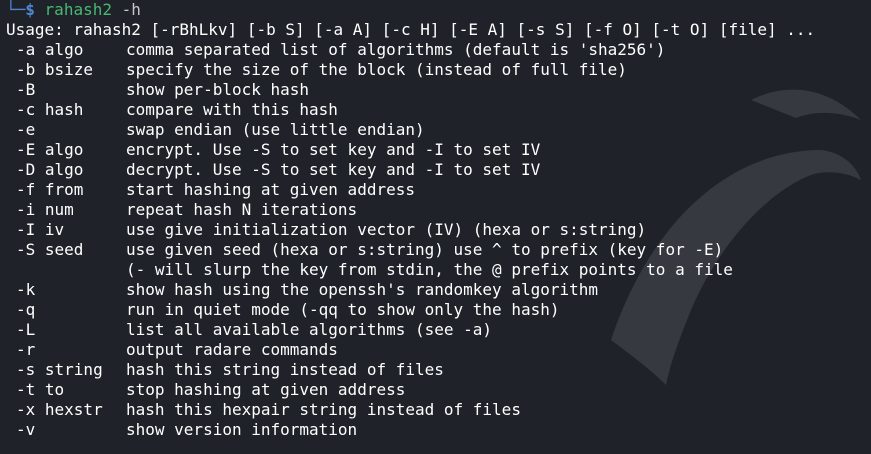 This screenshot has height=454, width=871. I want to click on option-flag: -s string, so click(59, 369).